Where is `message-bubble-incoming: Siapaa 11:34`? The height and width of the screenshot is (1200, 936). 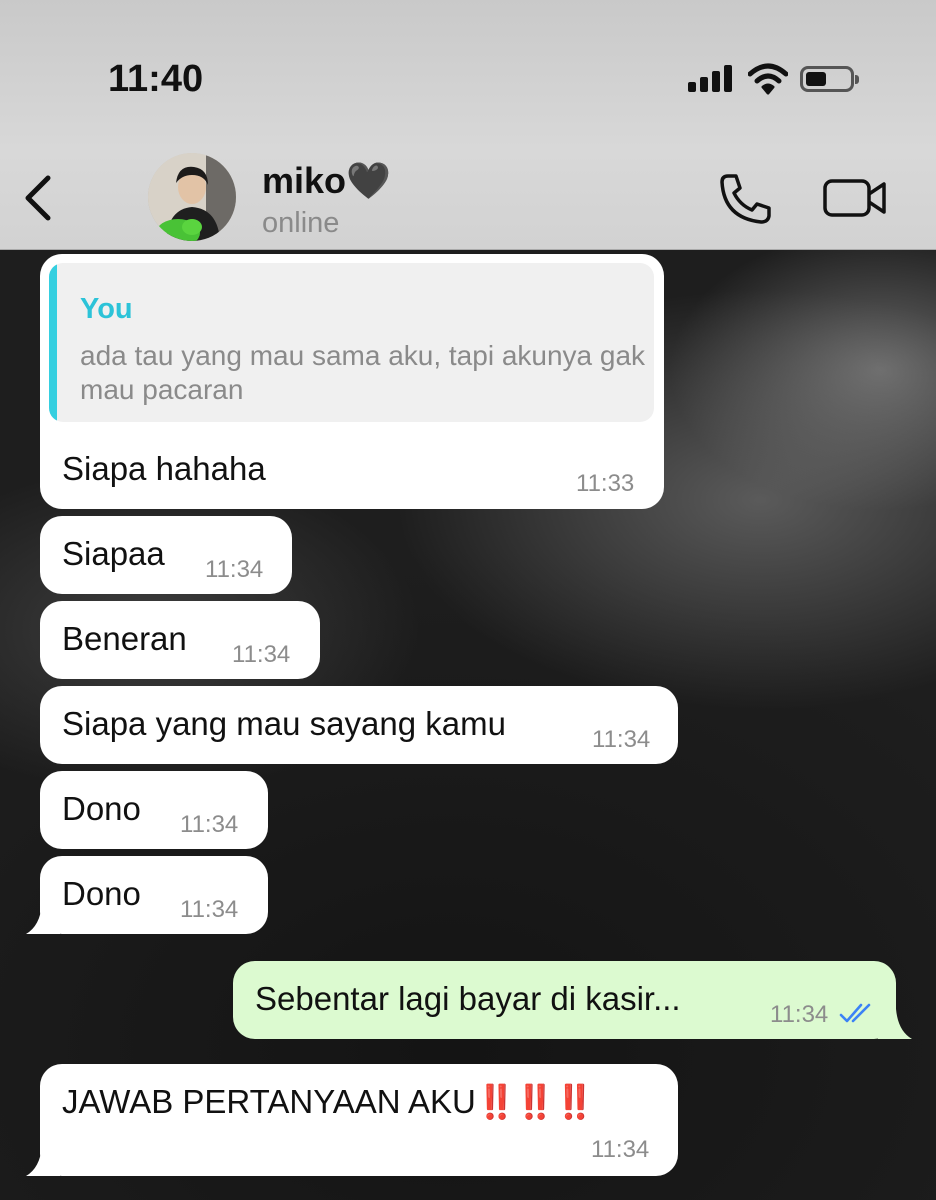 message-bubble-incoming: Siapaa 11:34 is located at coordinates (166, 555).